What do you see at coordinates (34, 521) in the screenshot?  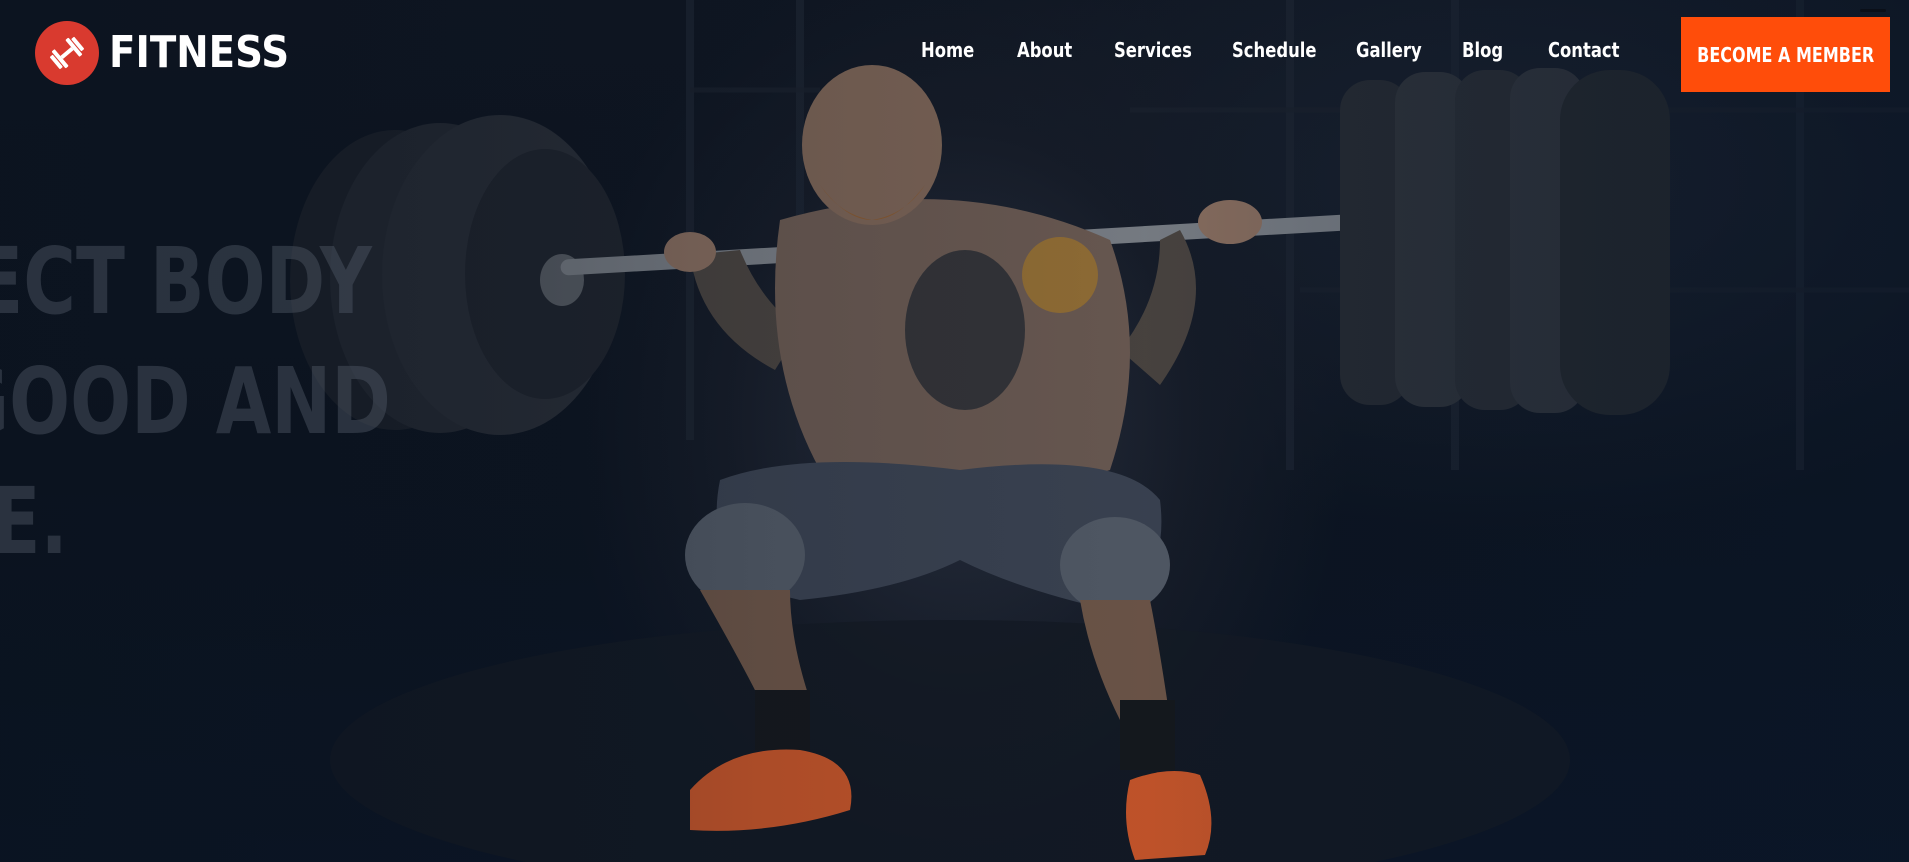 I see `hero-heading-line-3: LIFE.` at bounding box center [34, 521].